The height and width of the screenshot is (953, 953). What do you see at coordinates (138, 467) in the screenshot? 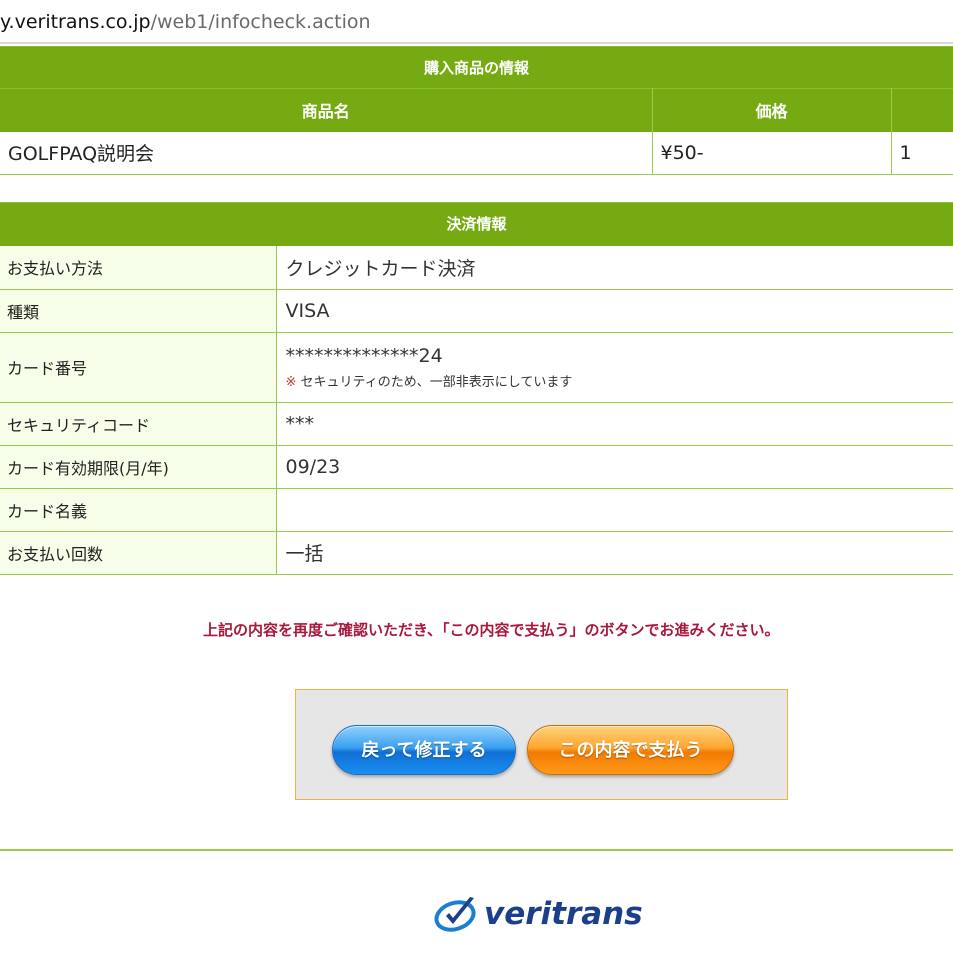
I see `expiry-label: カード有効期限(月/年)` at bounding box center [138, 467].